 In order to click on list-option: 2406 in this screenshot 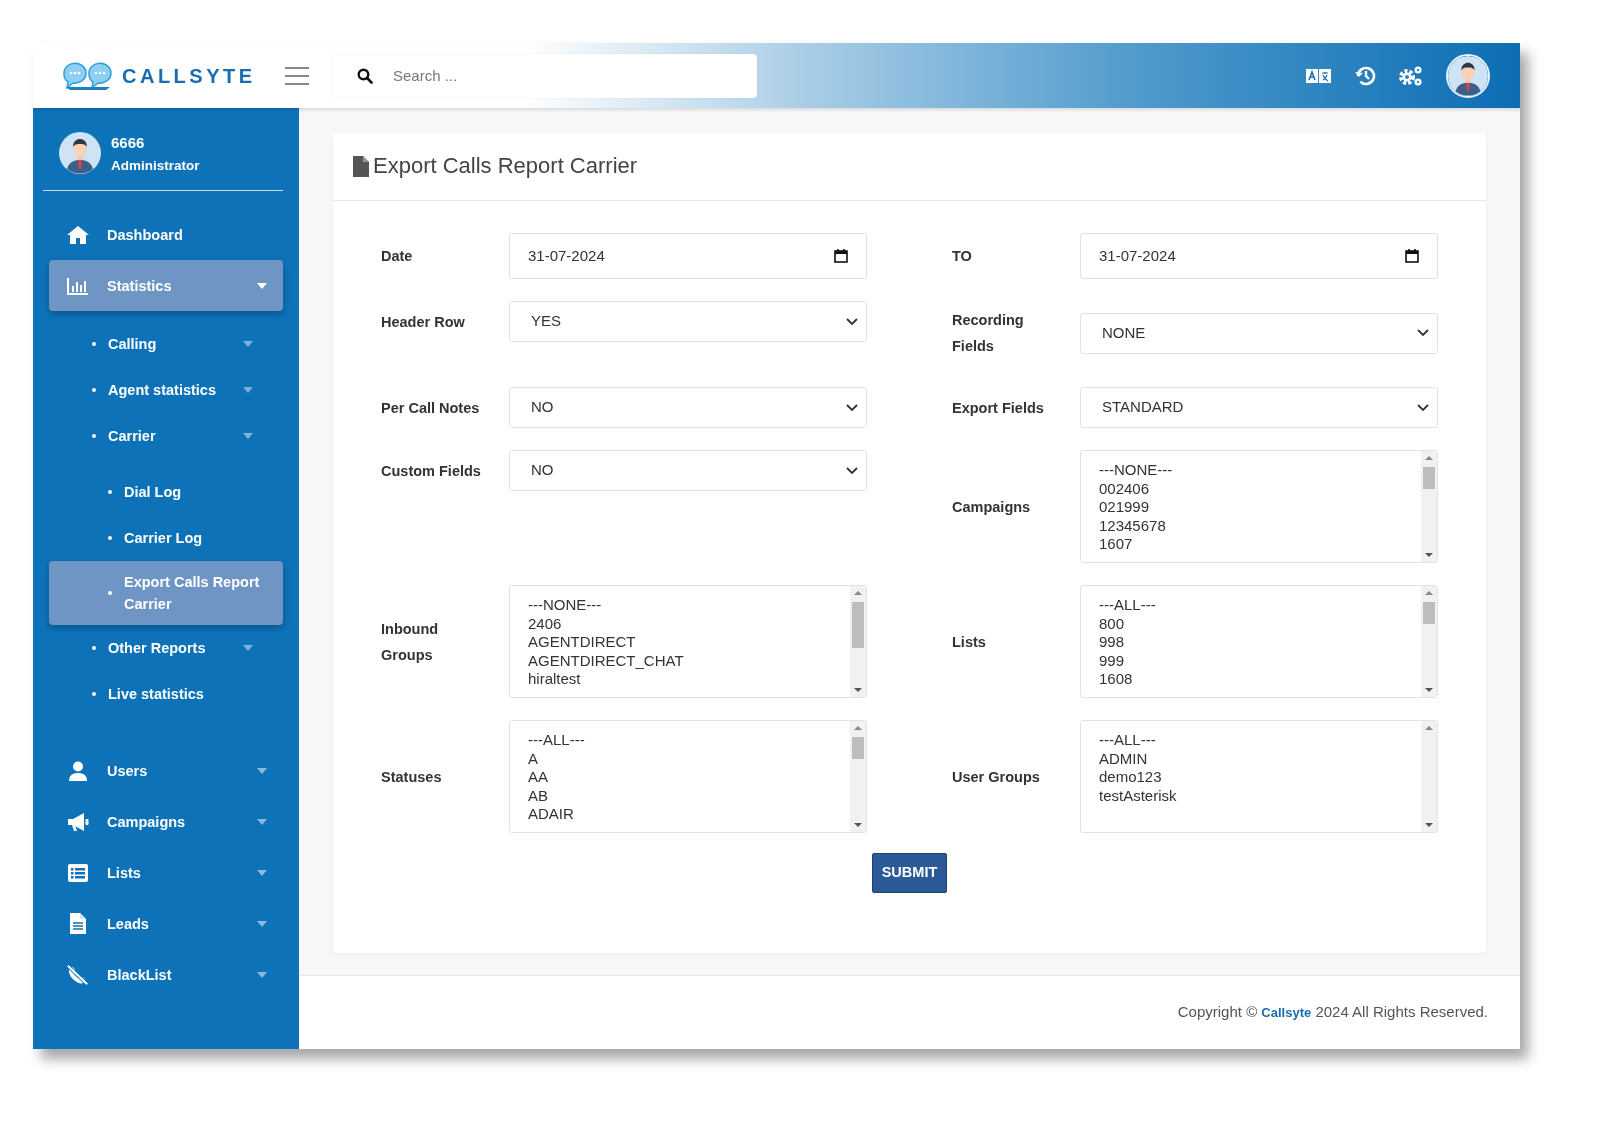, I will do `click(680, 623)`.